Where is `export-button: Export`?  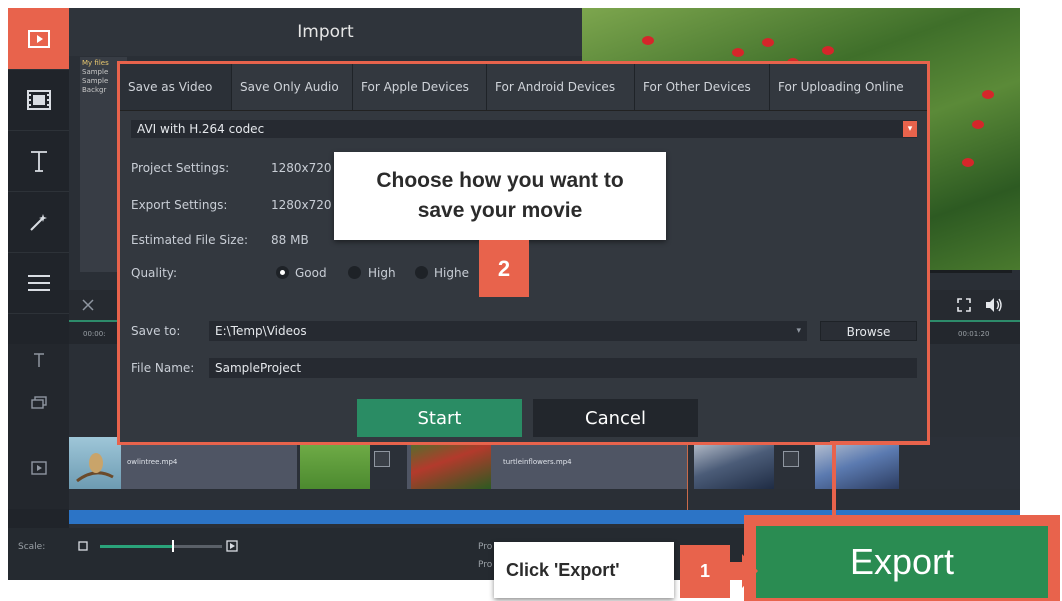
export-button: Export is located at coordinates (902, 562).